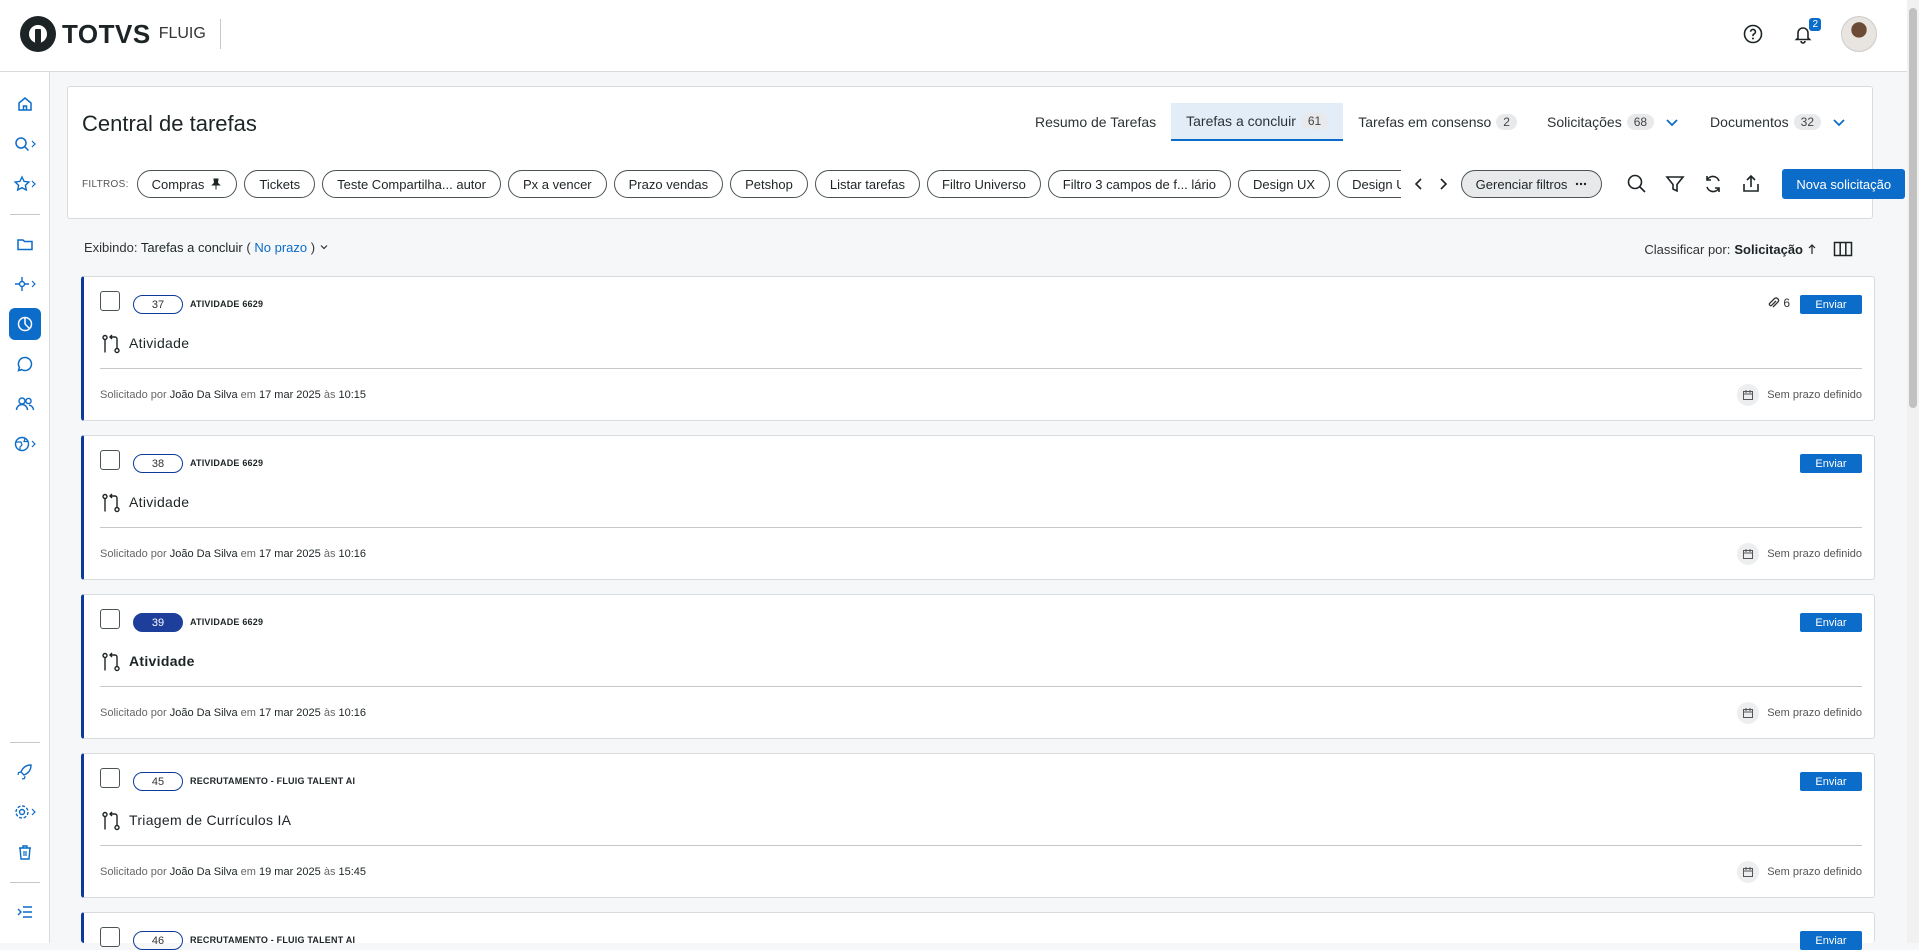 Image resolution: width=1919 pixels, height=950 pixels. Describe the element at coordinates (352, 872) in the screenshot. I see `request-time: 15:45` at that location.